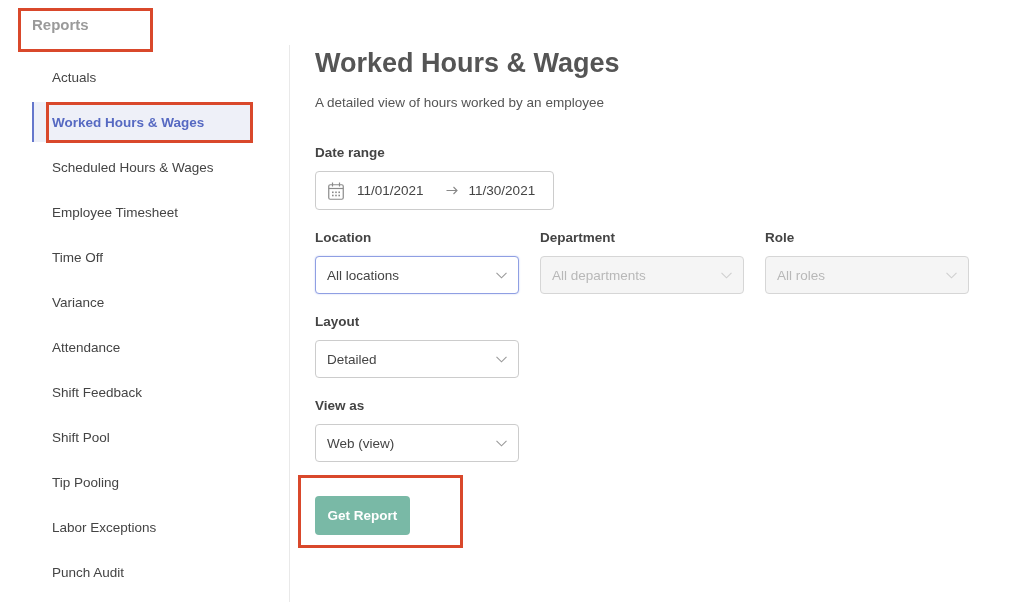 The width and height of the screenshot is (1024, 610). What do you see at coordinates (142, 437) in the screenshot?
I see `sidebar-item: Shift Pool` at bounding box center [142, 437].